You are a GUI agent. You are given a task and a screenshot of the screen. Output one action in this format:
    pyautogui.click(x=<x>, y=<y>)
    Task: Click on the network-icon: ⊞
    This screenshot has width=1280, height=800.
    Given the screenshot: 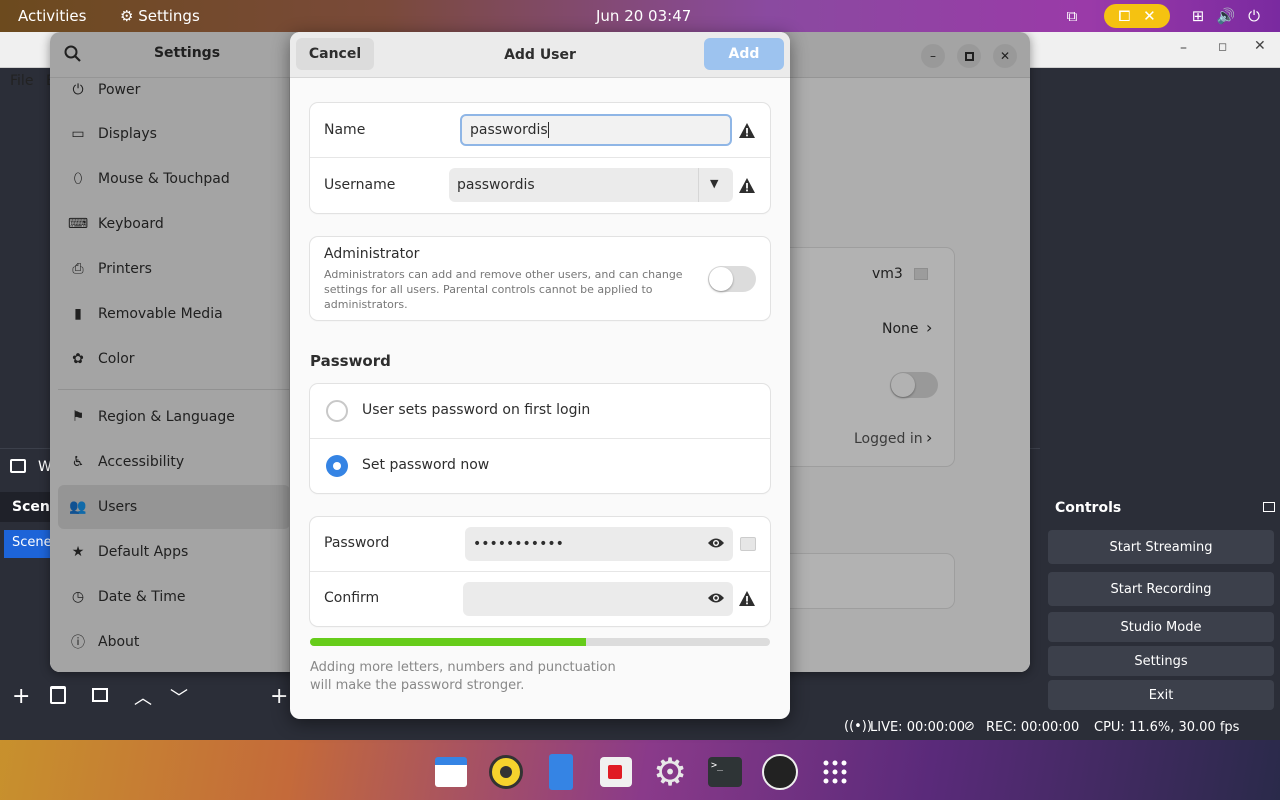 What is the action you would take?
    pyautogui.click(x=1198, y=16)
    